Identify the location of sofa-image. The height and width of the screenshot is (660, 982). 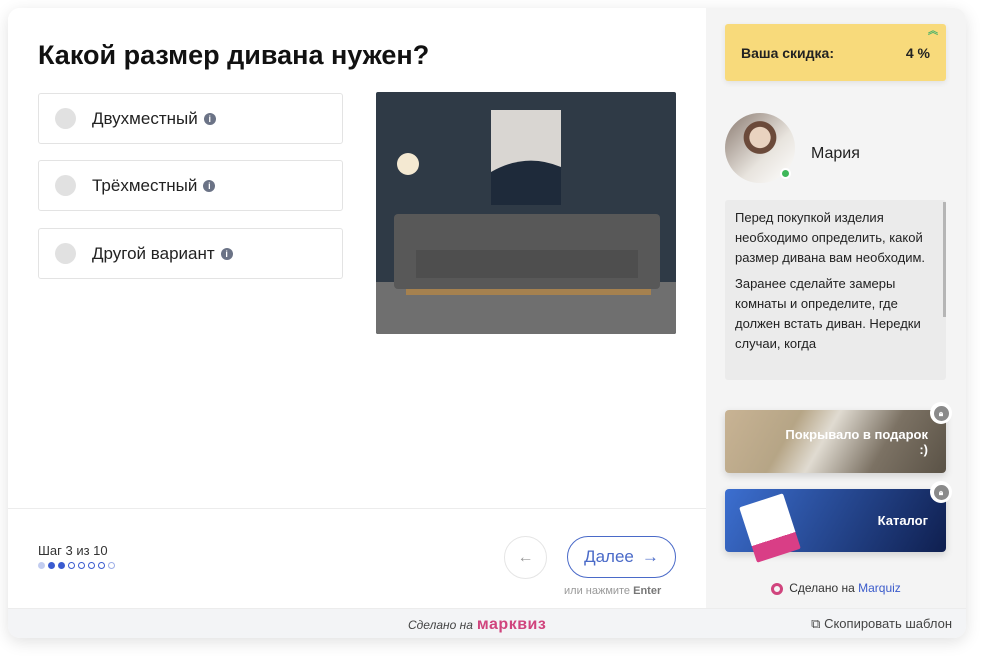
(526, 213).